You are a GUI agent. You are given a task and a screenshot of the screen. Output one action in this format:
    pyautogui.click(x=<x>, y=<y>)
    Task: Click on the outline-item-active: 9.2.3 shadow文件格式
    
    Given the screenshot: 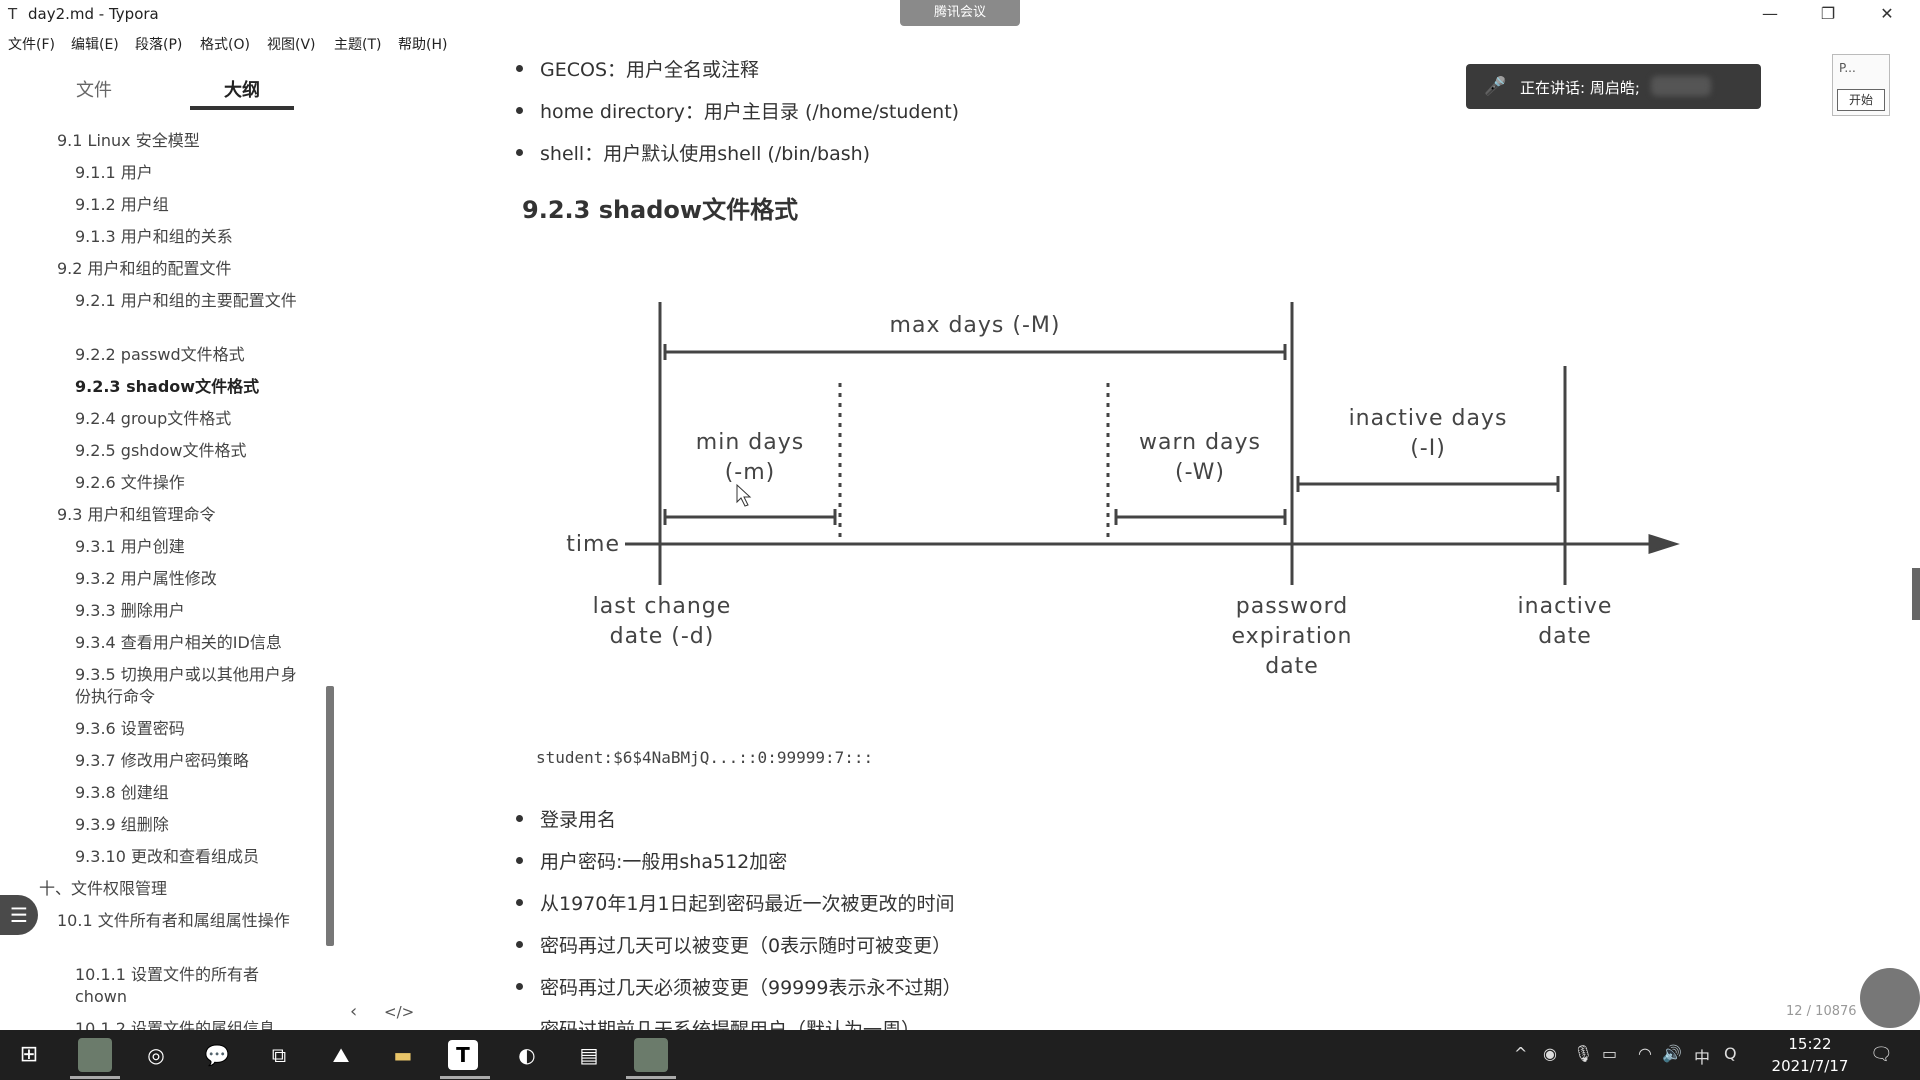 What is the action you would take?
    pyautogui.click(x=167, y=387)
    